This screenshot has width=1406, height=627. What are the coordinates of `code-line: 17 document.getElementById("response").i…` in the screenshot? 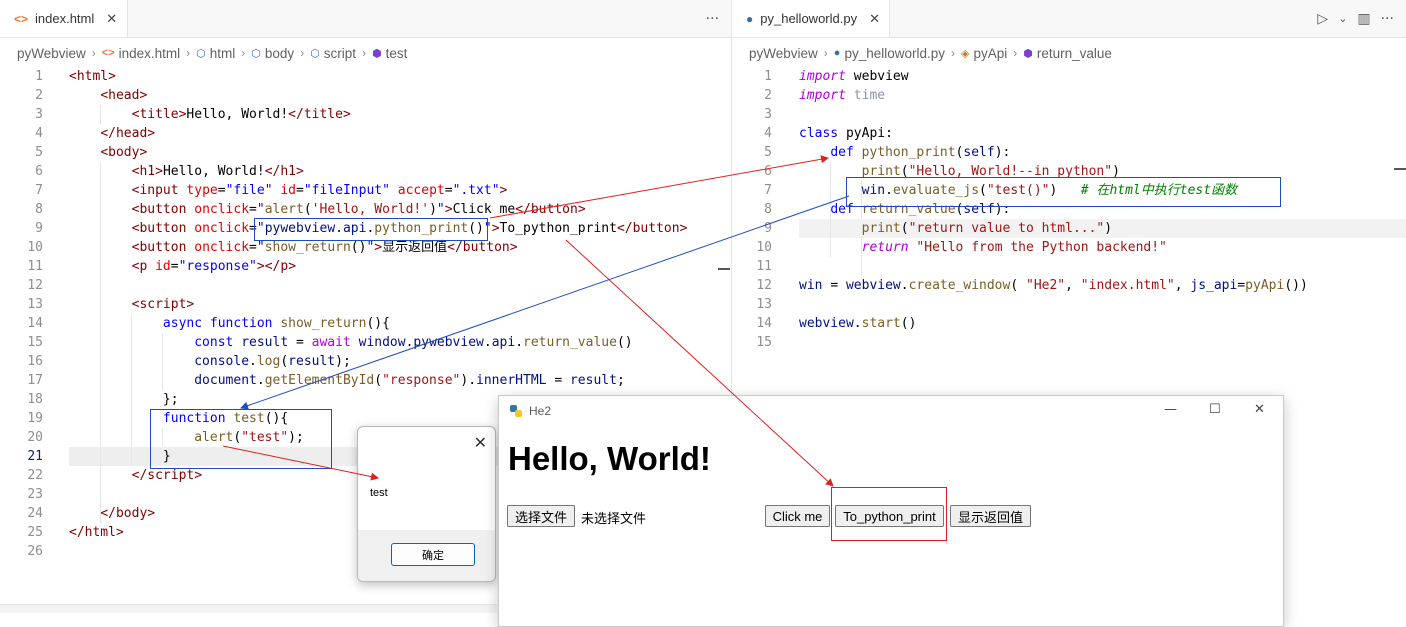 It's located at (365, 380).